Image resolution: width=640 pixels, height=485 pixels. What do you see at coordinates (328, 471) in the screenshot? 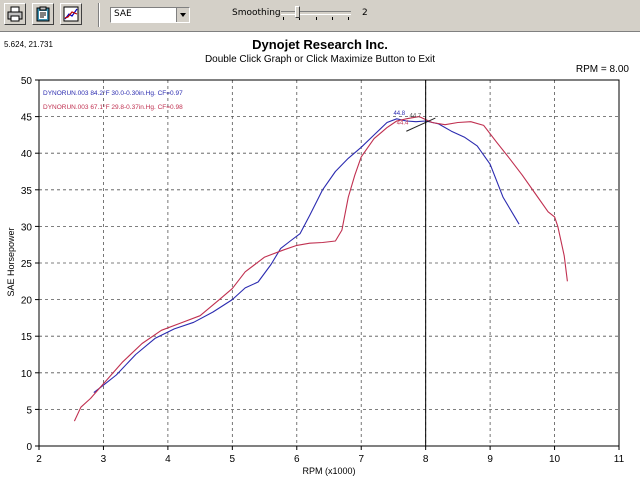
I see `x-axis-label: RPM (x1000)` at bounding box center [328, 471].